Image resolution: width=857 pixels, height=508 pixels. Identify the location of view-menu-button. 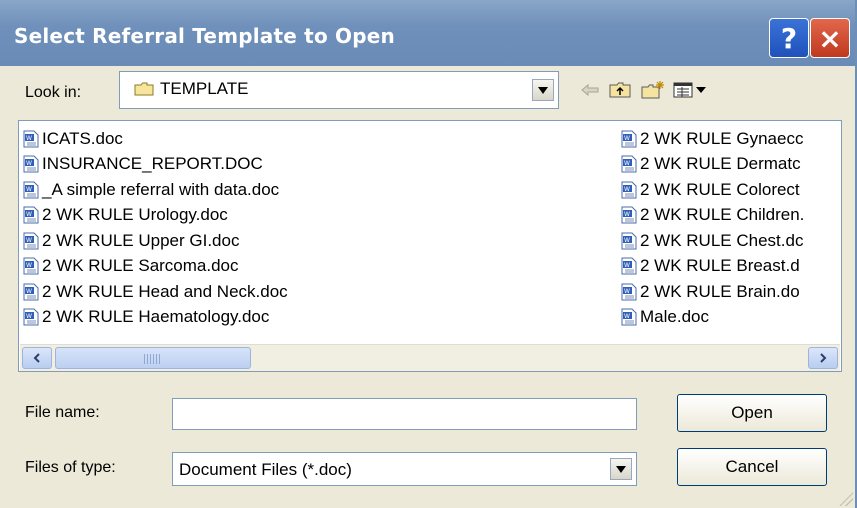
(690, 90).